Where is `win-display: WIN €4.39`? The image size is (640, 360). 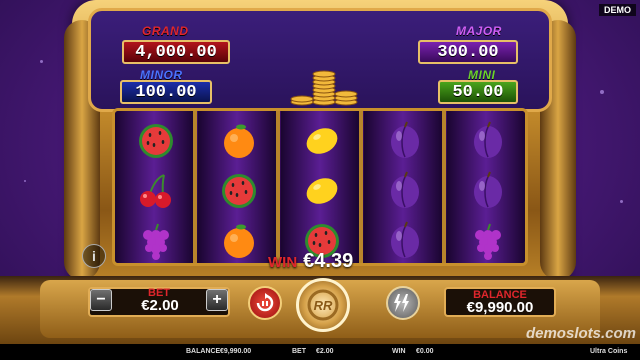
win-display: WIN €4.39 is located at coordinates (310, 262).